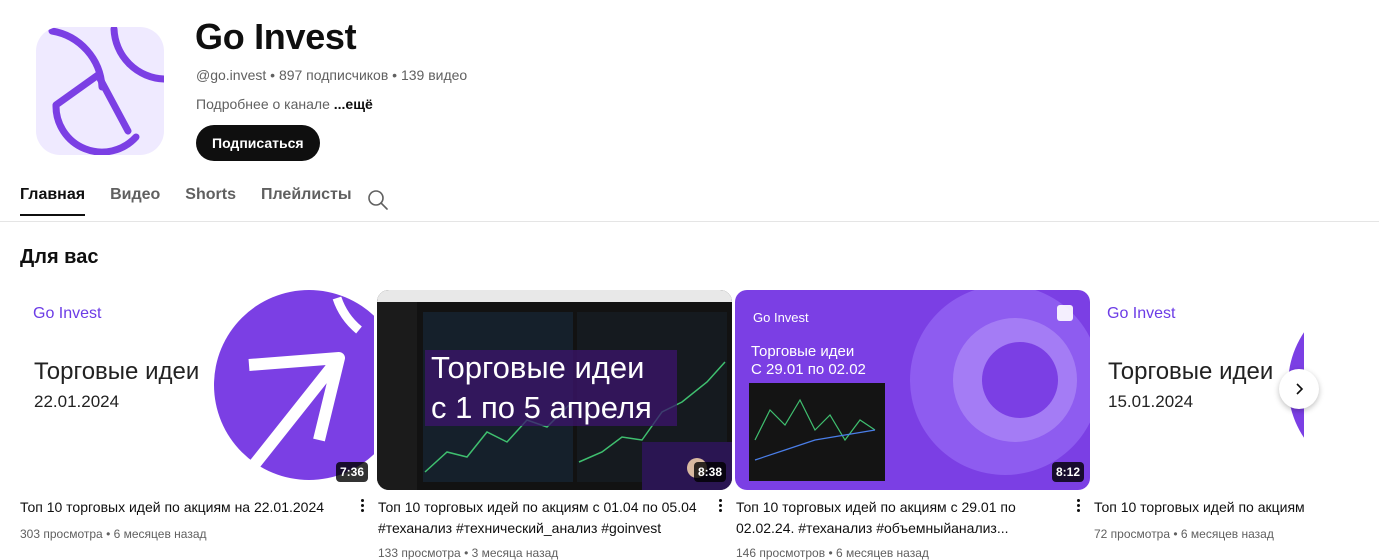 The height and width of the screenshot is (560, 1379). Describe the element at coordinates (434, 75) in the screenshot. I see `video-count: 139 видео` at that location.